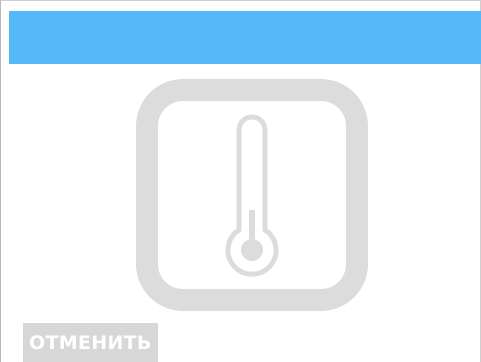 The height and width of the screenshot is (362, 481). I want to click on cancel-button: ОТМЕНИТЬ, so click(90, 342).